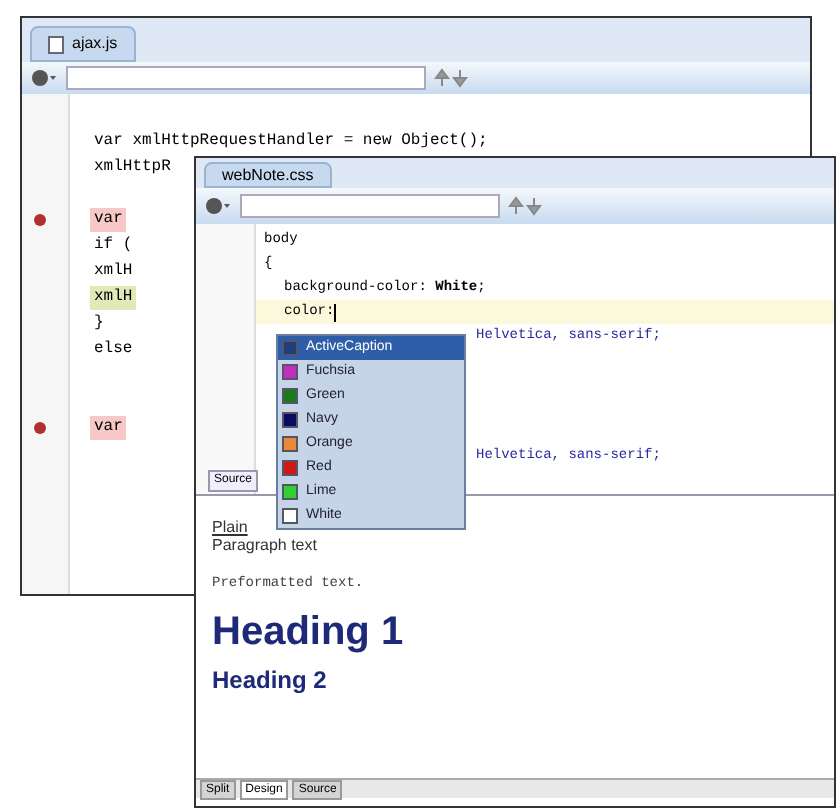 The image size is (836, 808). Describe the element at coordinates (268, 175) in the screenshot. I see `file-tab: webNote.css` at that location.